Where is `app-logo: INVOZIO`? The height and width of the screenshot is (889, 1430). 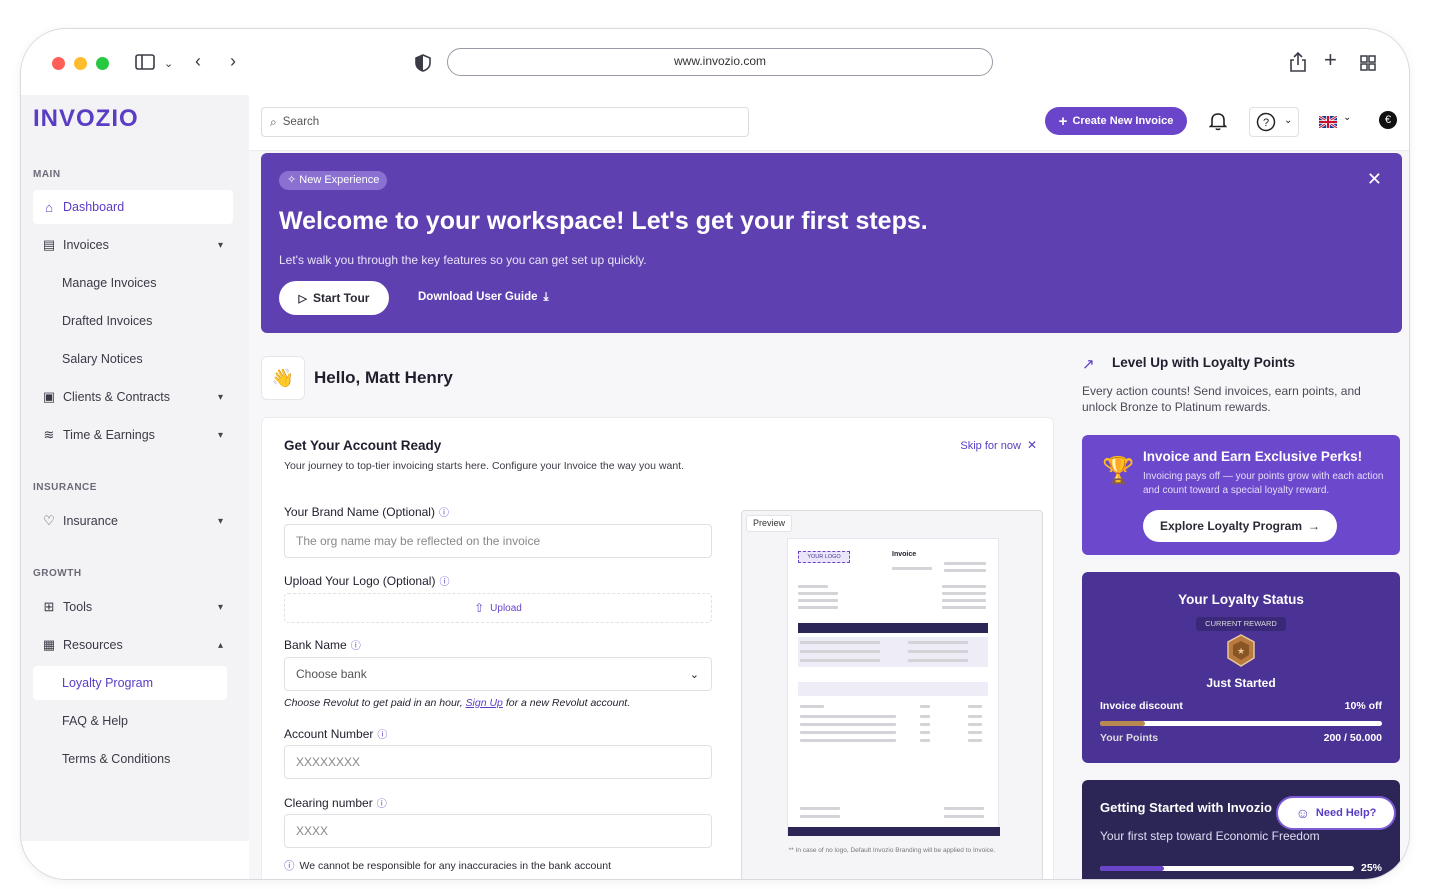 app-logo: INVOZIO is located at coordinates (86, 119).